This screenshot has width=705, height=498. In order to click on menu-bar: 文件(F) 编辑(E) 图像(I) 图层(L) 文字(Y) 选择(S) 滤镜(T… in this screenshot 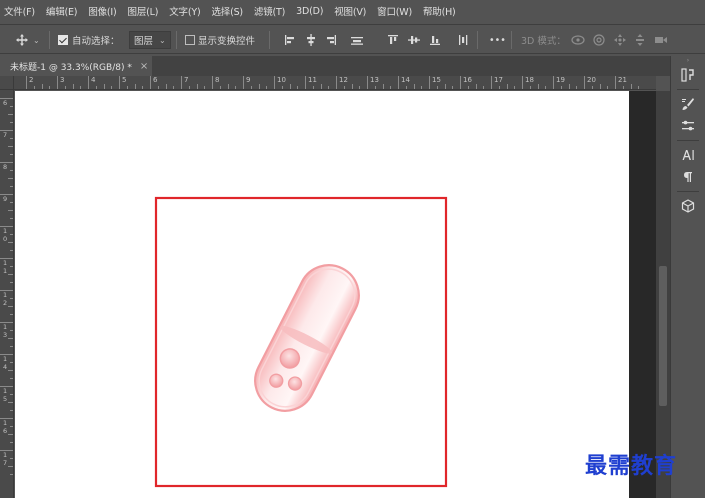, I will do `click(352, 11)`.